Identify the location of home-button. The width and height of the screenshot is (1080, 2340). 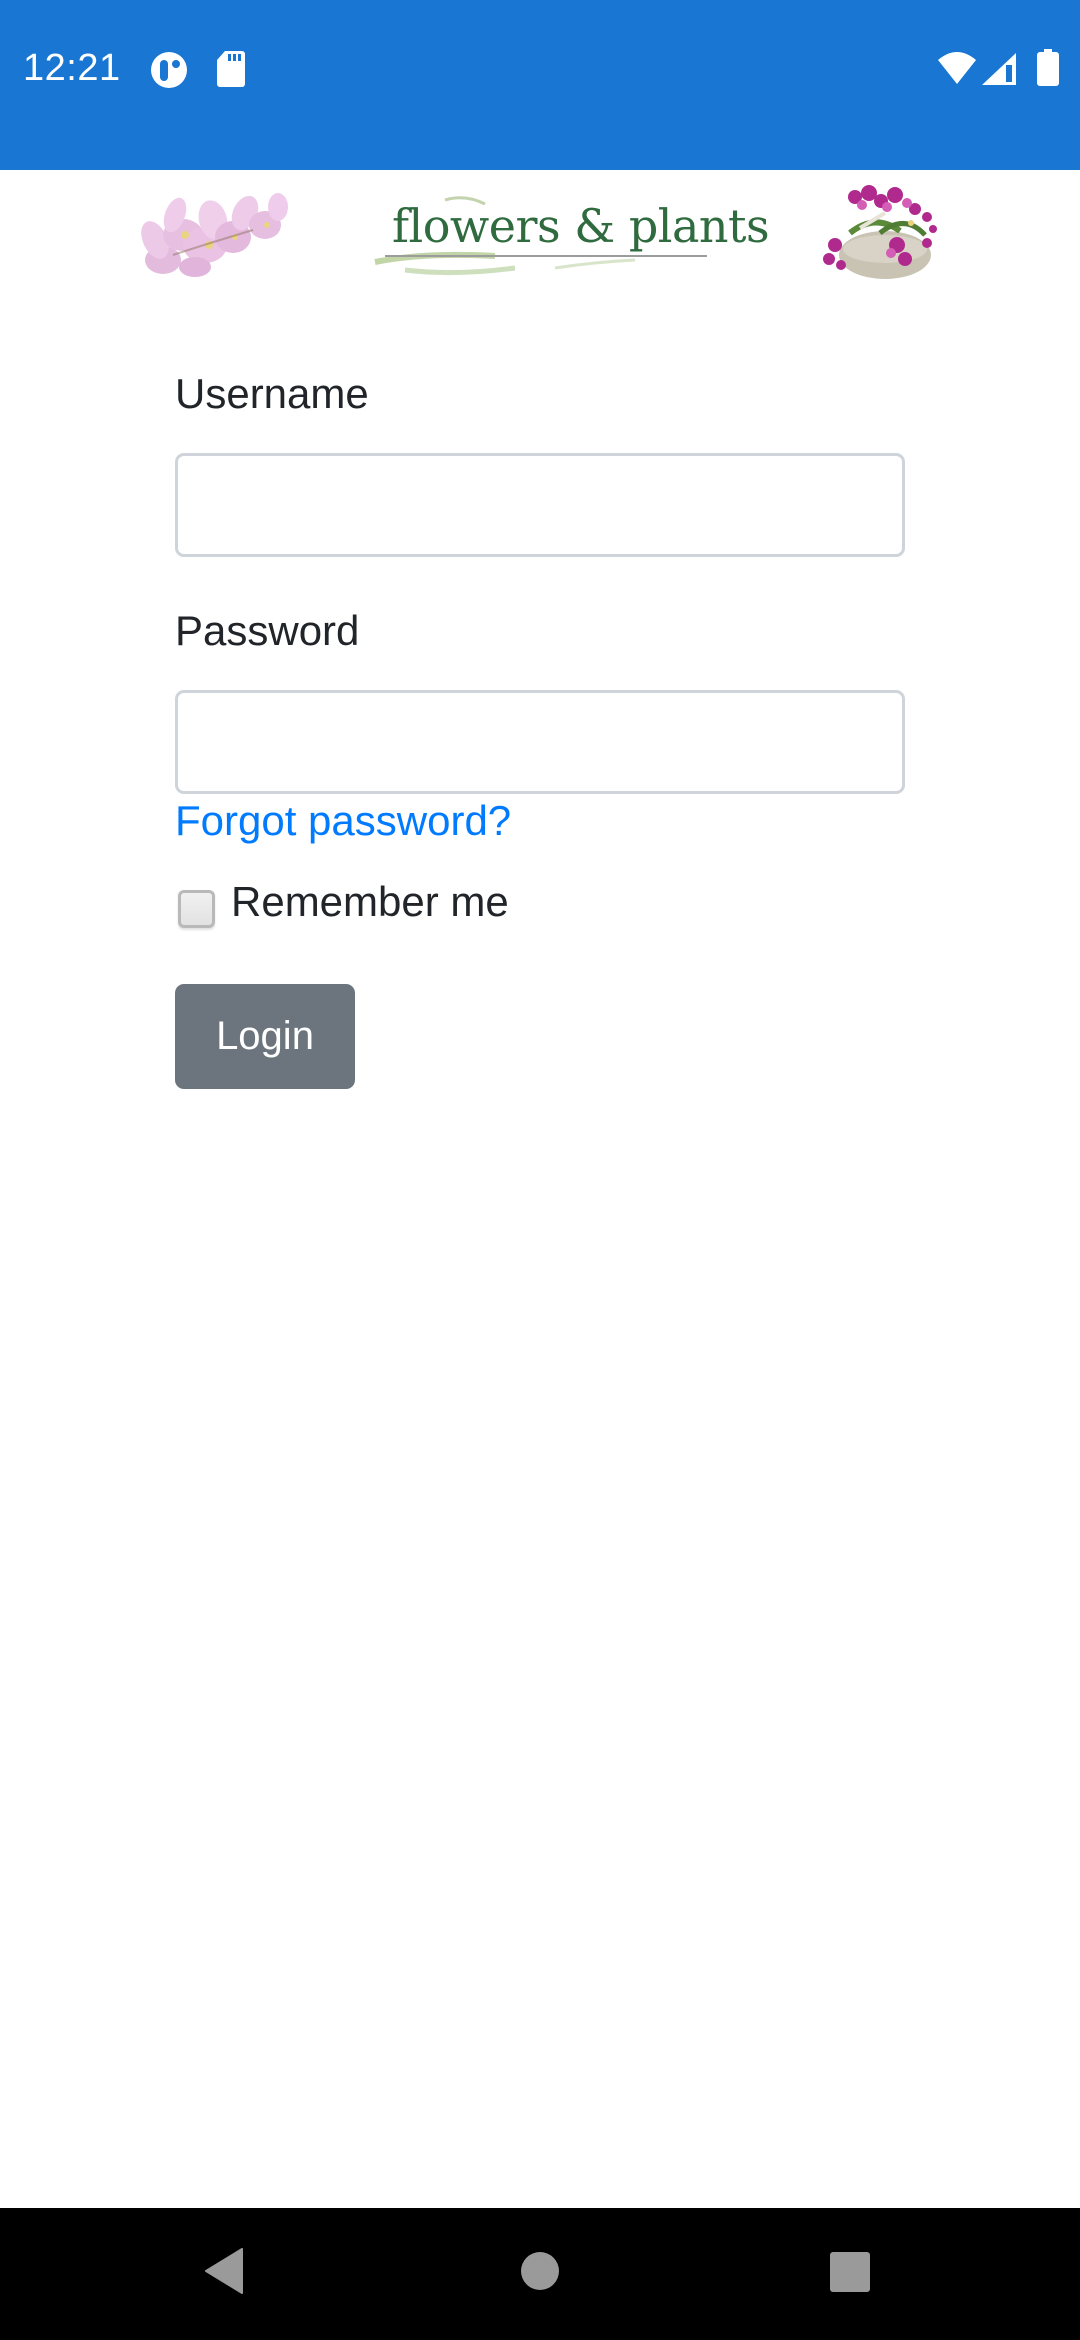
(540, 2271).